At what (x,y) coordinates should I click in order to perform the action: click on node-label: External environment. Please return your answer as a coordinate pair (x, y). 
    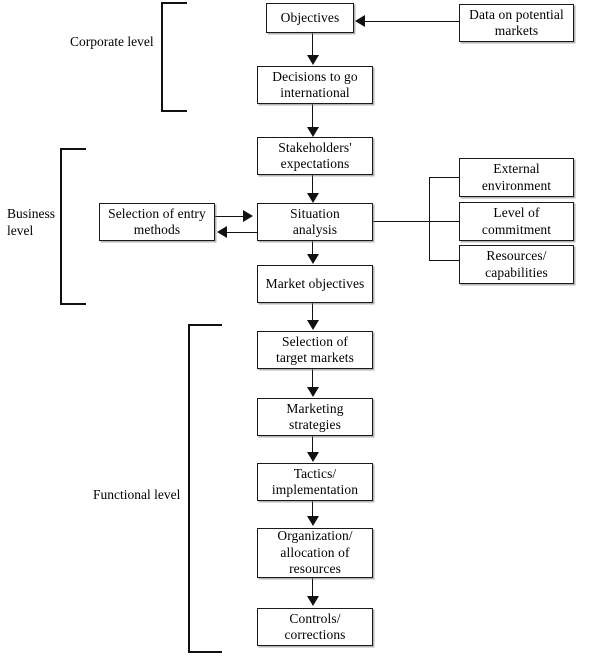
    Looking at the image, I should click on (516, 177).